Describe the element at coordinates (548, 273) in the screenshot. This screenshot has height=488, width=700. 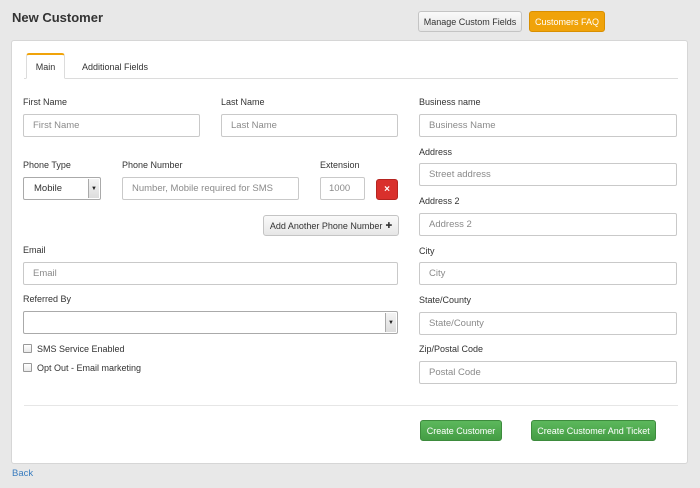
I see `city-input` at that location.